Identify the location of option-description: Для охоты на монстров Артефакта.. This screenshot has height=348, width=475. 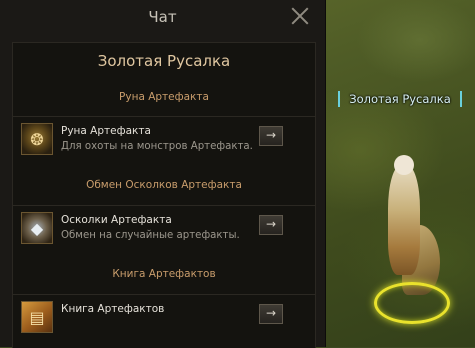
(157, 146).